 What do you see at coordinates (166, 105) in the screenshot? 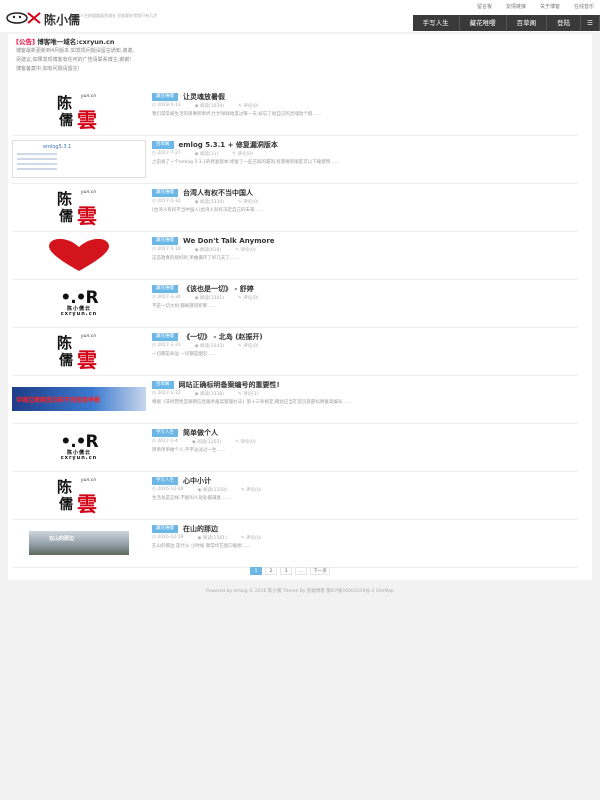
I see `post-date: ◷ 2018-5-13` at bounding box center [166, 105].